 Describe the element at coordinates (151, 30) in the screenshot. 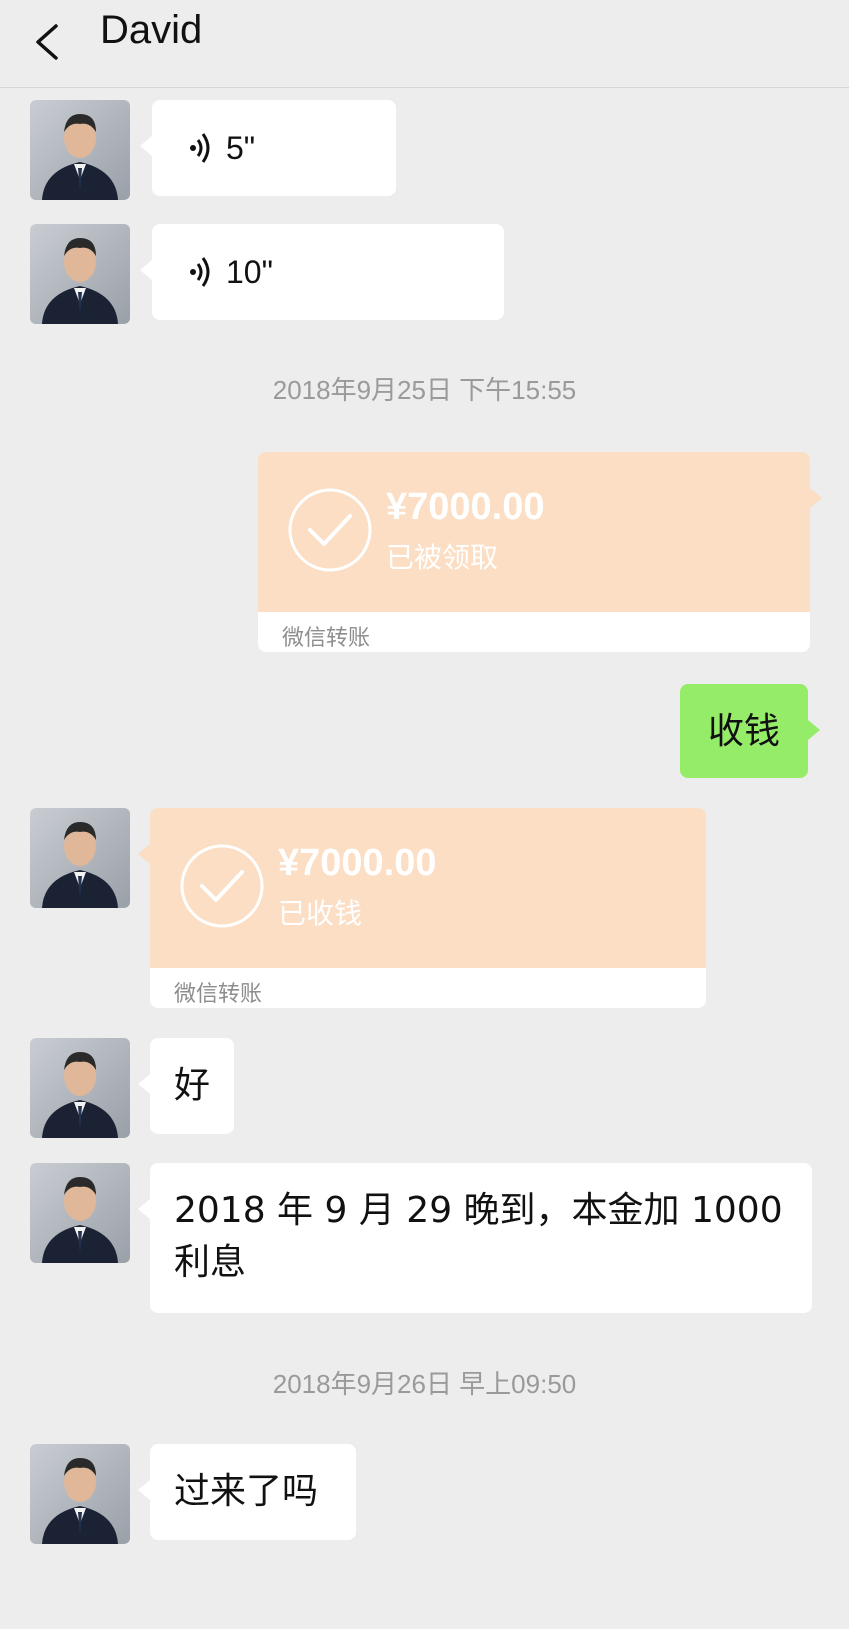

I see `chat-title: David` at that location.